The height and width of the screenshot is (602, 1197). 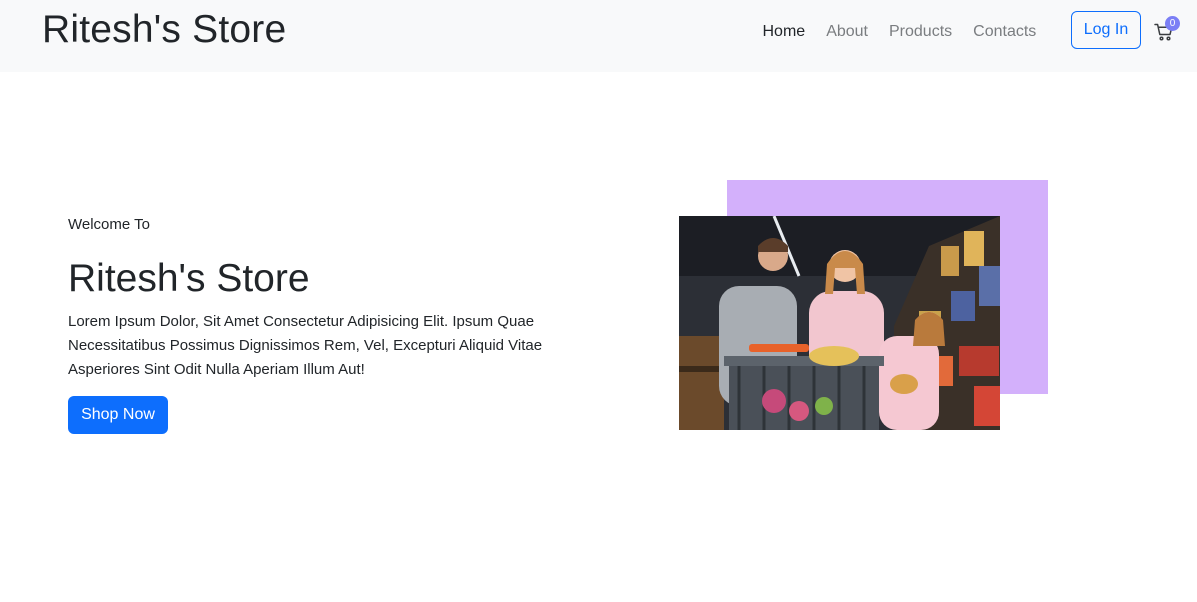 What do you see at coordinates (1106, 30) in the screenshot?
I see `login-button: Log In` at bounding box center [1106, 30].